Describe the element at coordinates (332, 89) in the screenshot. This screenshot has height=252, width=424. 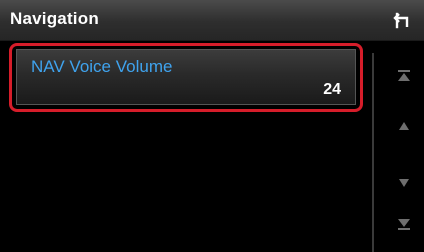
I see `list-item-value: 24` at that location.